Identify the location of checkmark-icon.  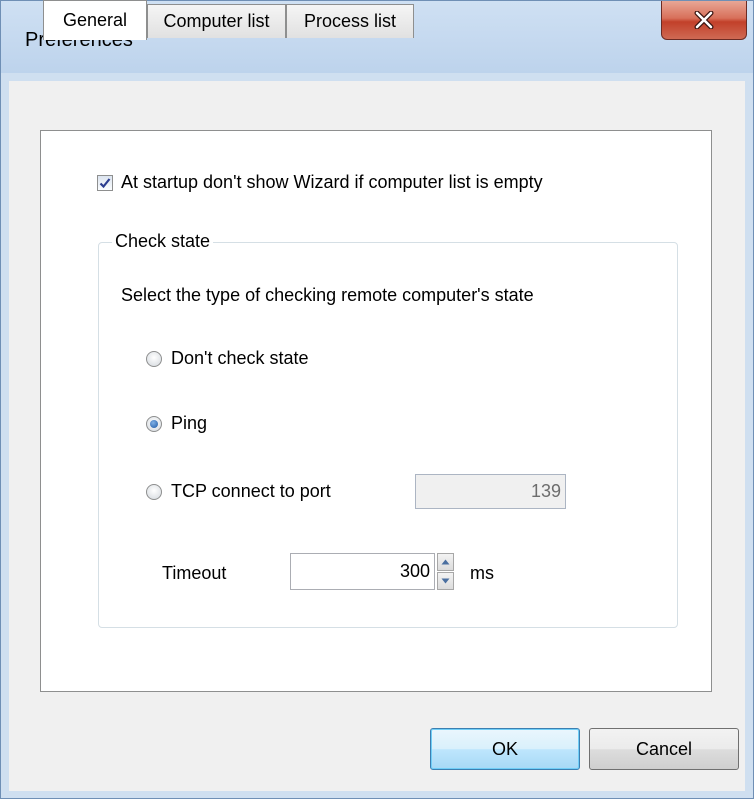
(105, 182).